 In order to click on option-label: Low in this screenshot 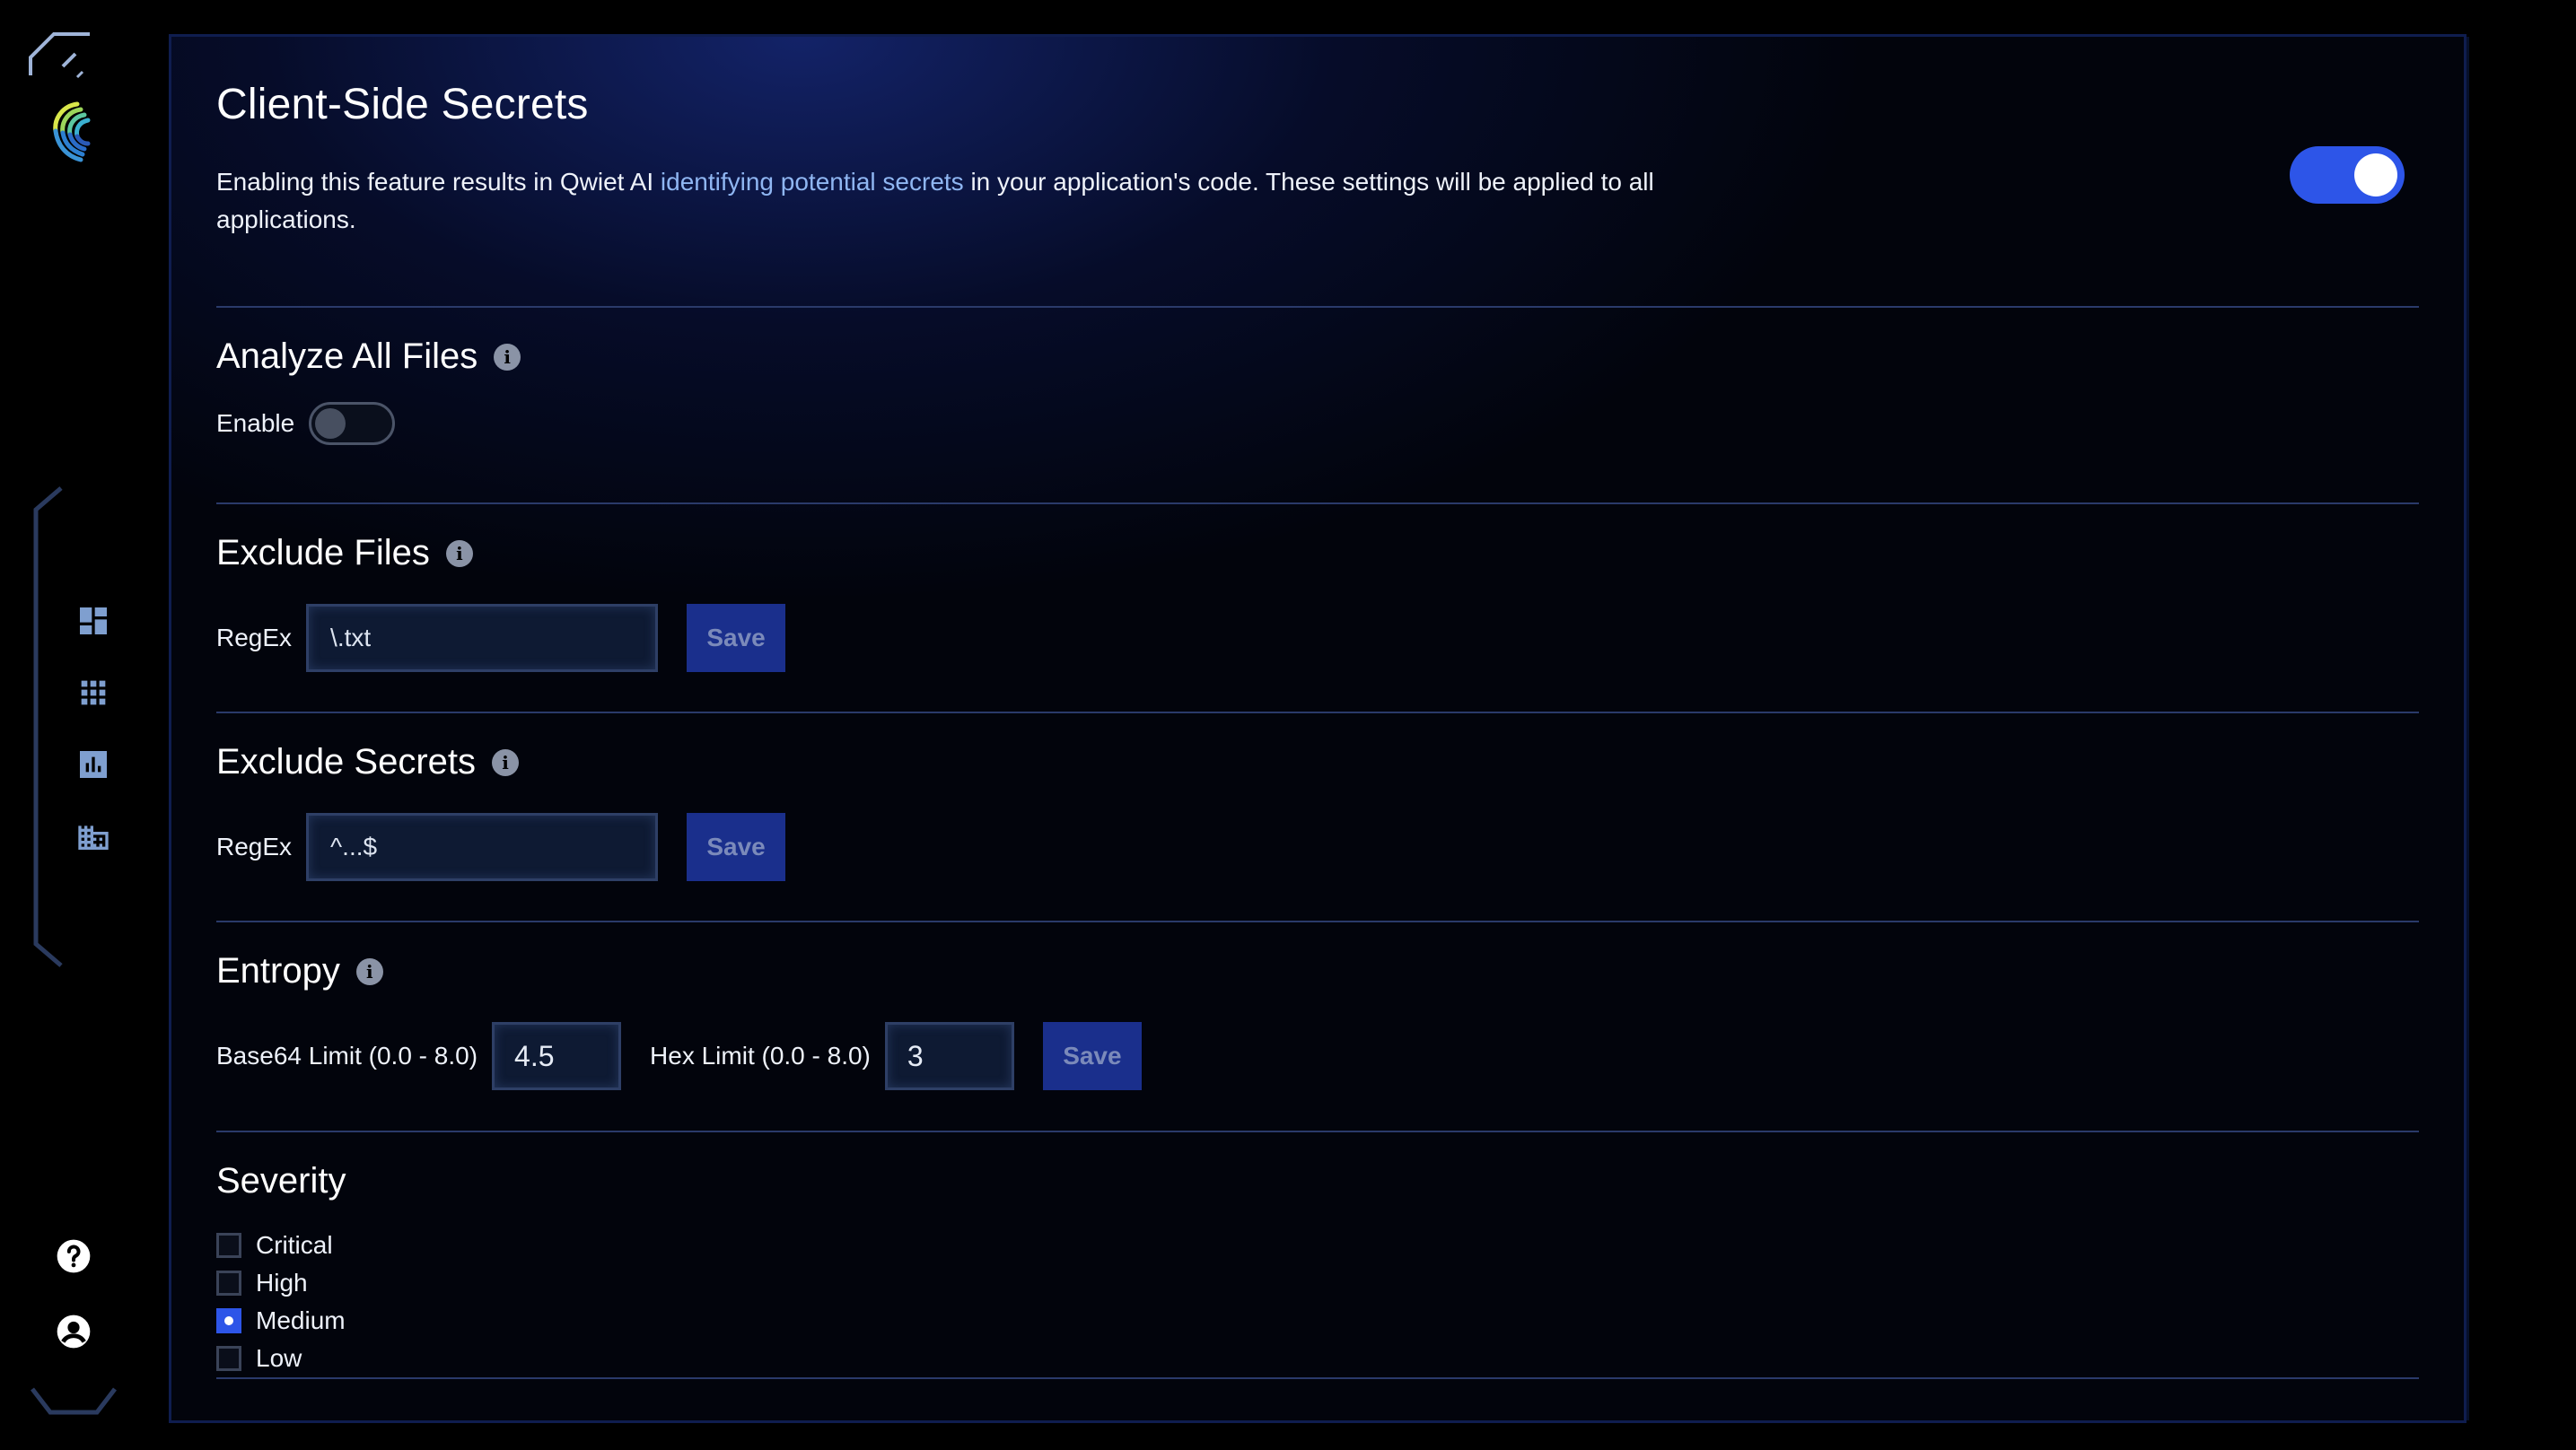, I will do `click(279, 1358)`.